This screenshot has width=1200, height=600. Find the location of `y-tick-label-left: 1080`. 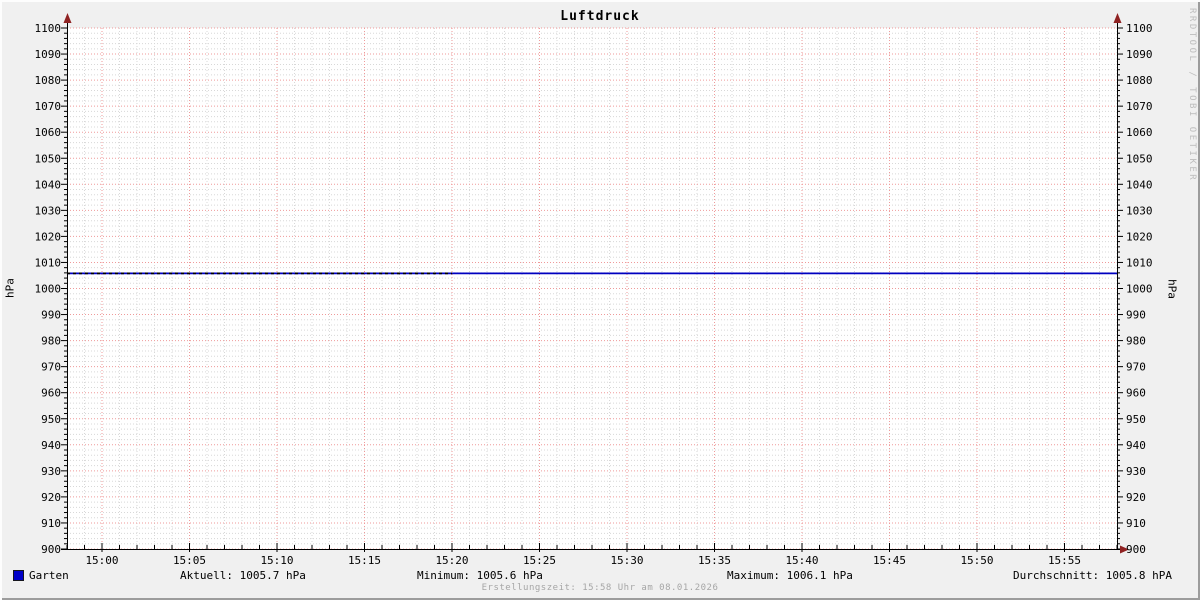

y-tick-label-left: 1080 is located at coordinates (48, 80).